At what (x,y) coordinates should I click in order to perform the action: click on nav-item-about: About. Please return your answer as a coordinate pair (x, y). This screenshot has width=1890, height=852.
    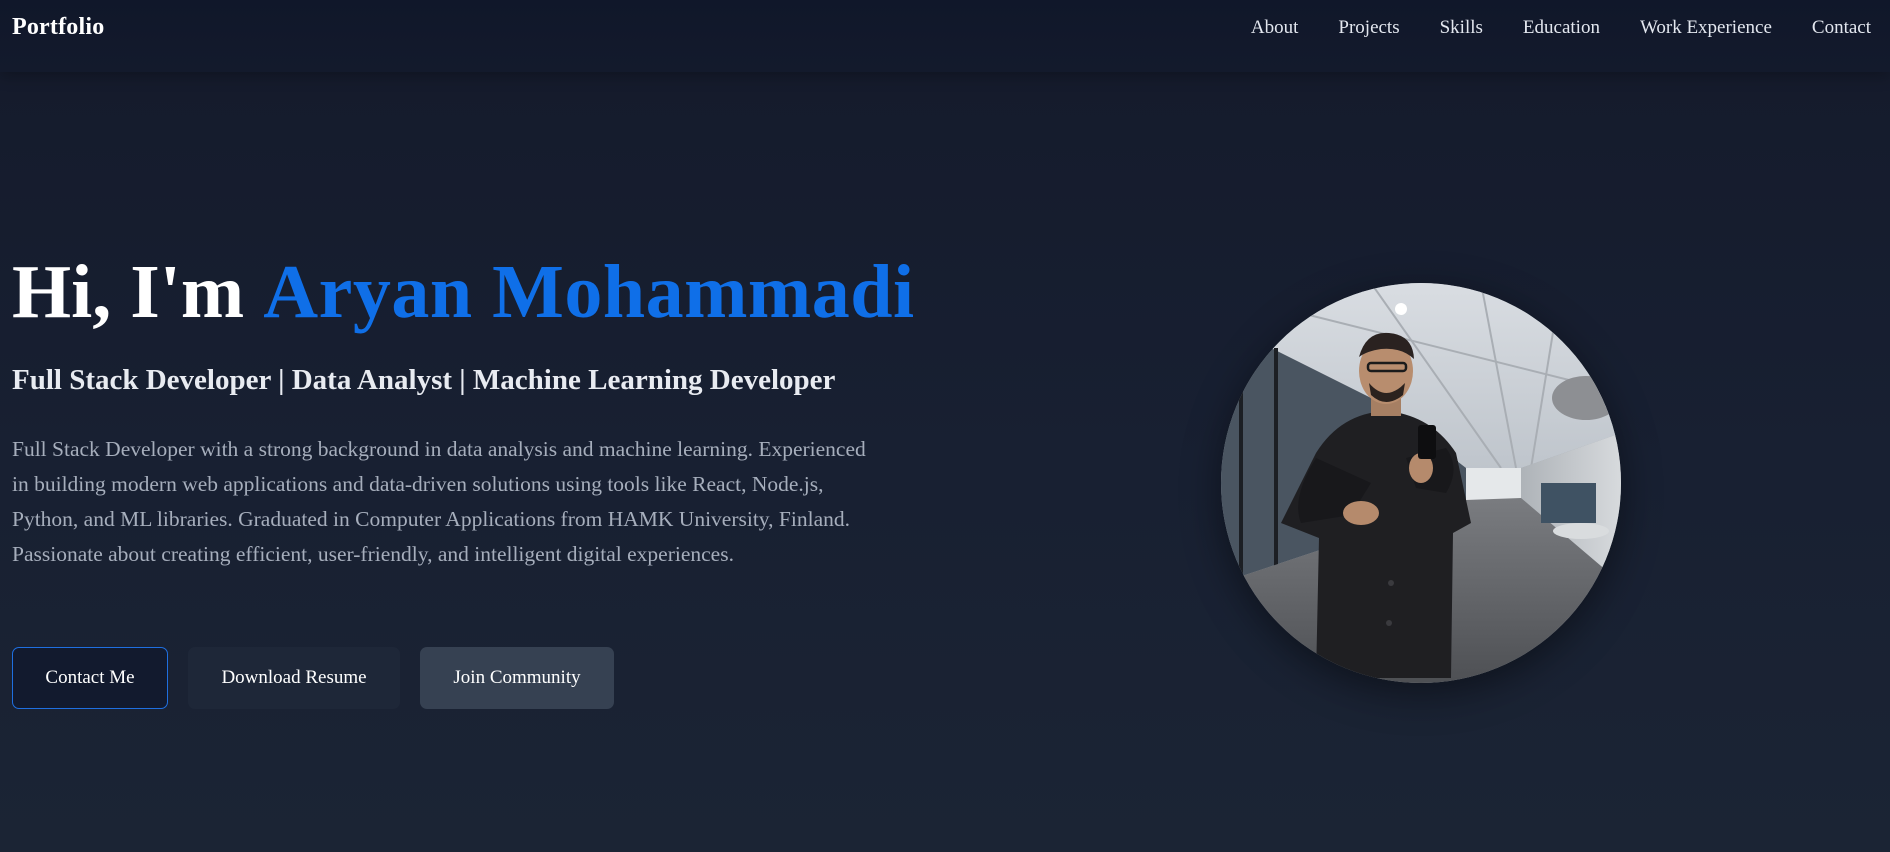
    Looking at the image, I should click on (1275, 28).